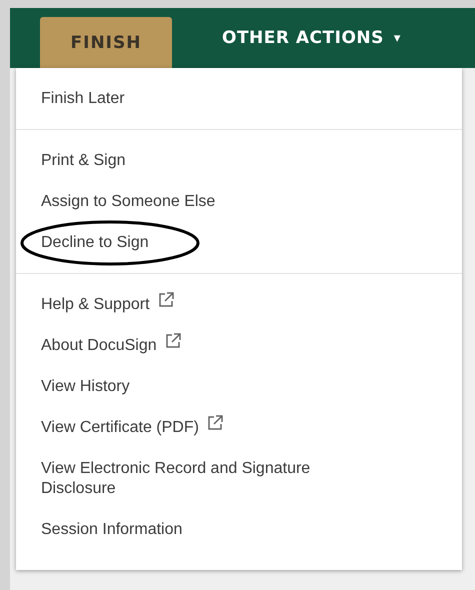 The image size is (475, 590). What do you see at coordinates (128, 202) in the screenshot?
I see `menu-item: Assign to Someone Else` at bounding box center [128, 202].